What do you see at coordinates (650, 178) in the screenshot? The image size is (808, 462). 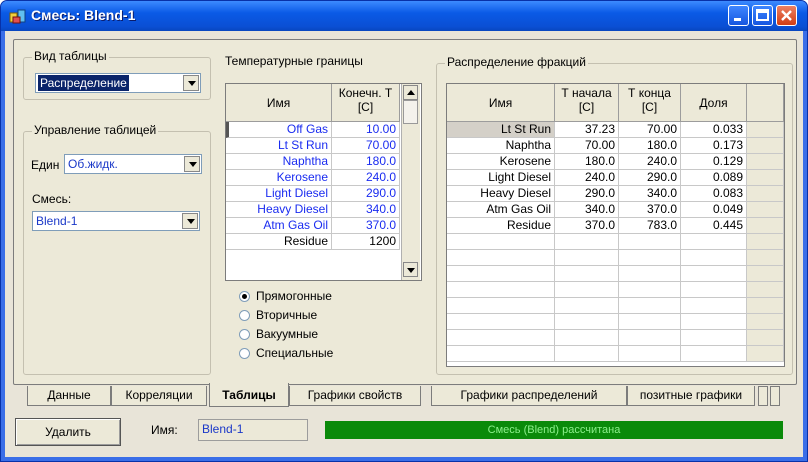 I see `dist-cell-t-end: 290.0` at bounding box center [650, 178].